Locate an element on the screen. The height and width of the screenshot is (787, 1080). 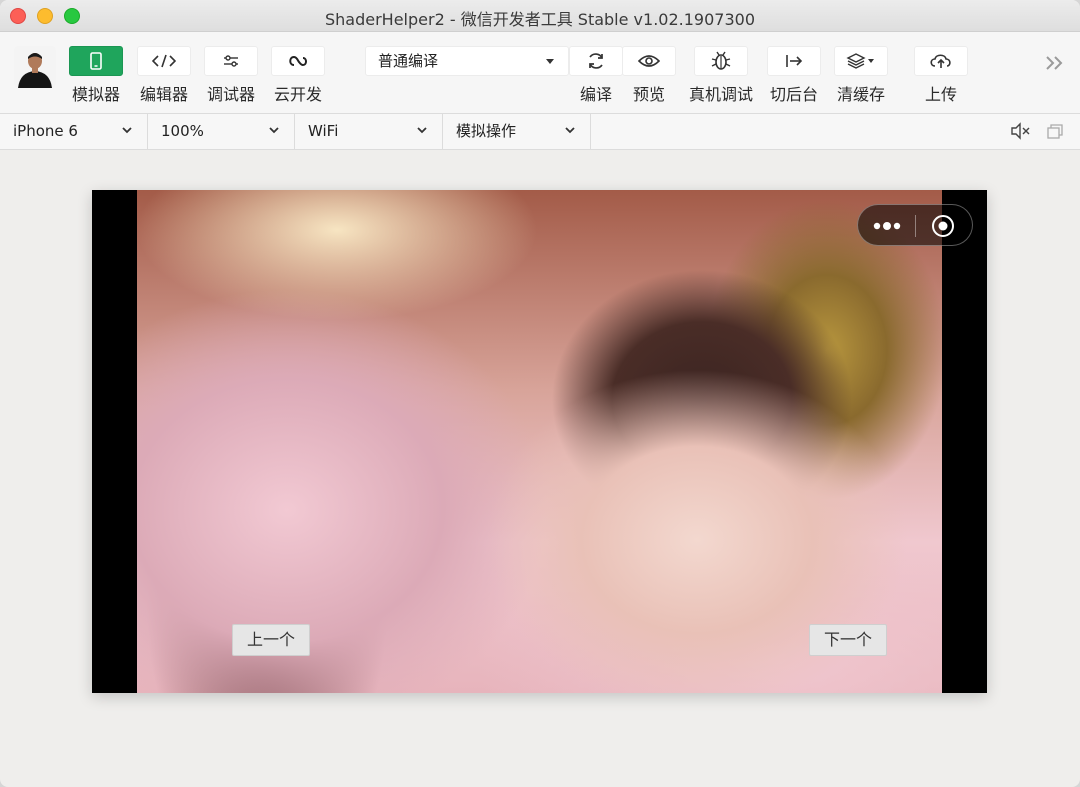
close-target-icon is located at coordinates (943, 226).